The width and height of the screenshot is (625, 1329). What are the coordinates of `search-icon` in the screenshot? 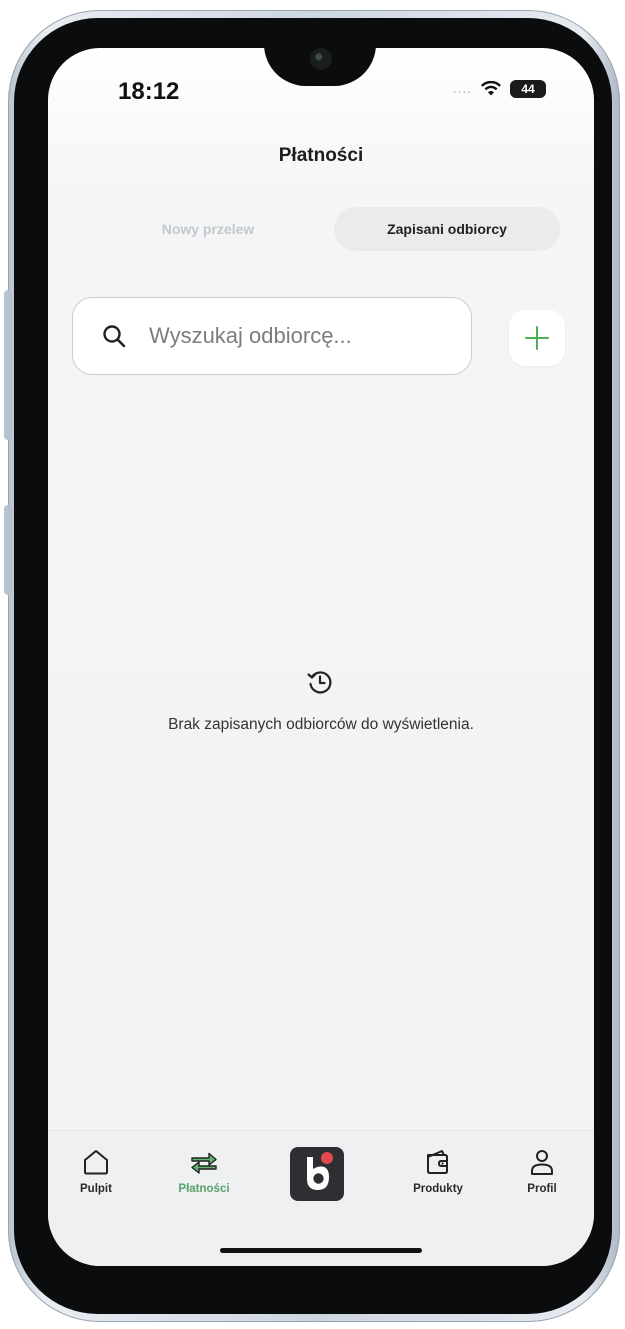 It's located at (114, 336).